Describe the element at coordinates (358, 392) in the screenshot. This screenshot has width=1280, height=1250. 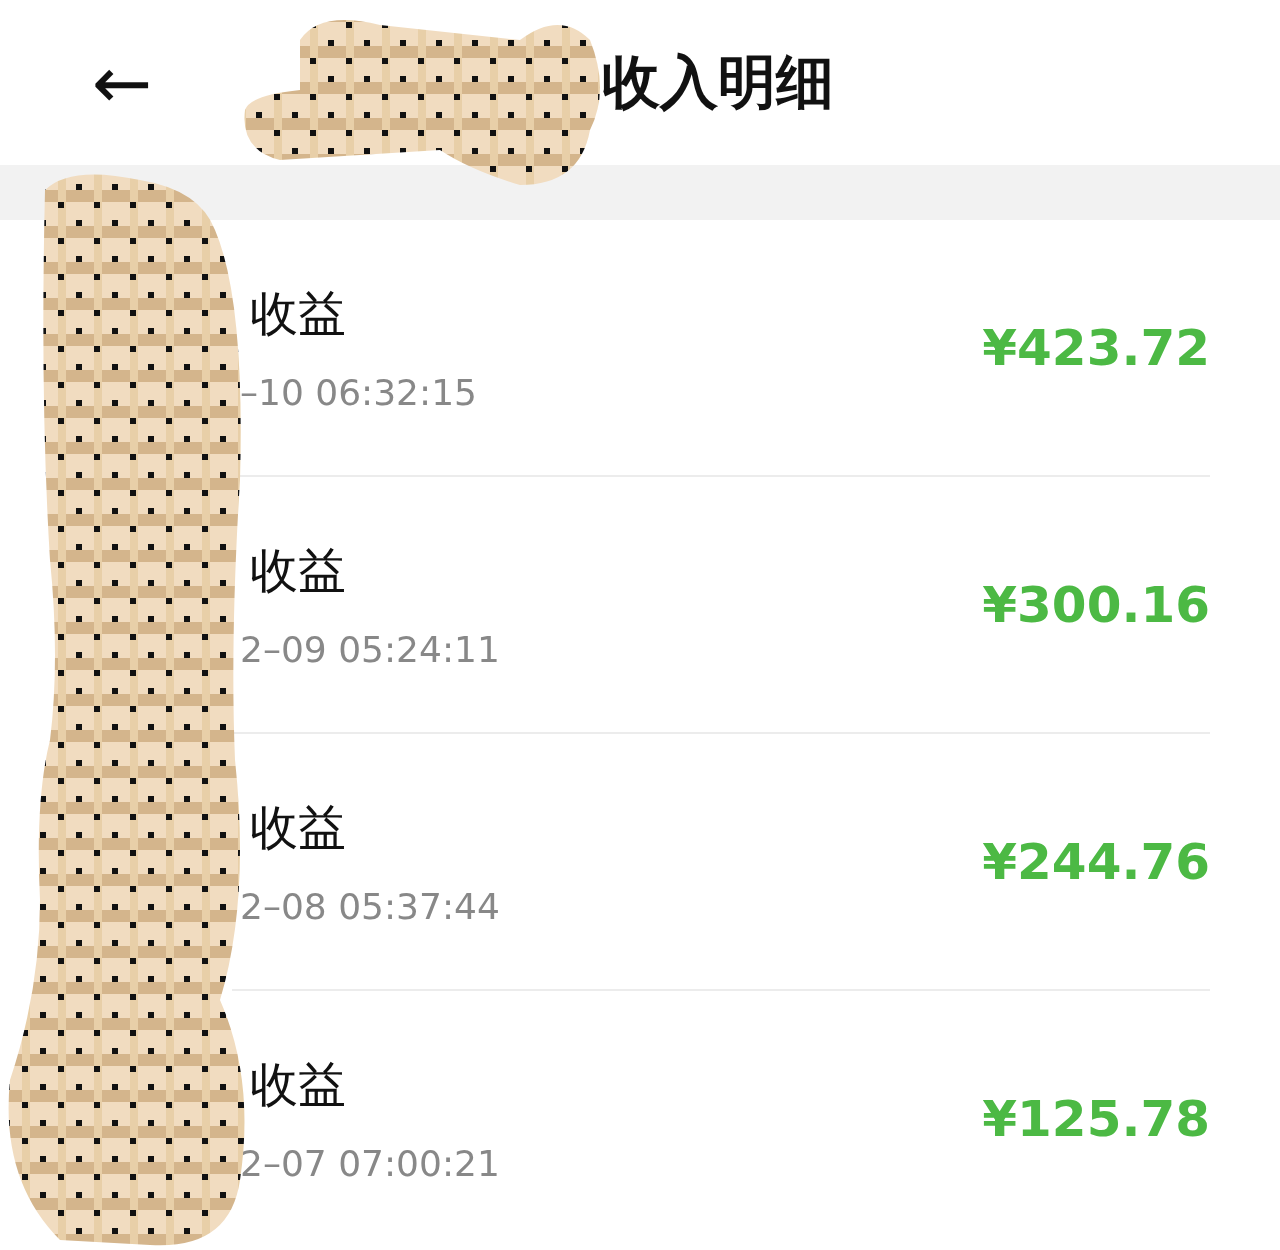
I see `record-time: –10 06:32:15` at that location.